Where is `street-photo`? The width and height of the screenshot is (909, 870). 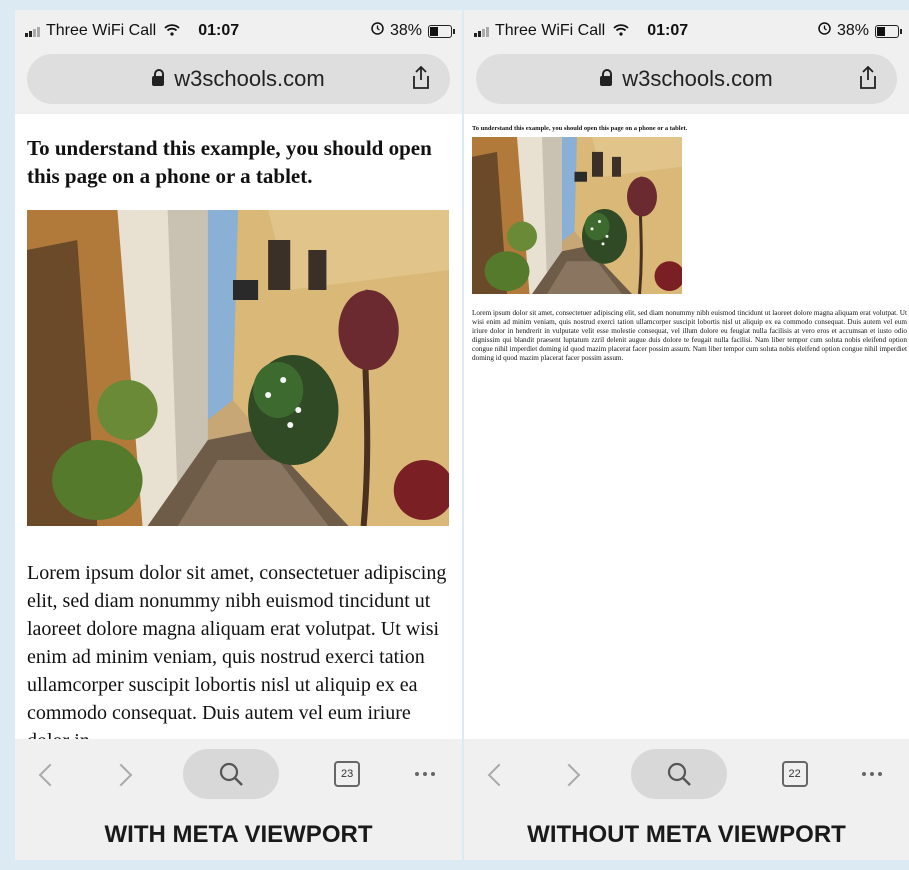
street-photo is located at coordinates (577, 215).